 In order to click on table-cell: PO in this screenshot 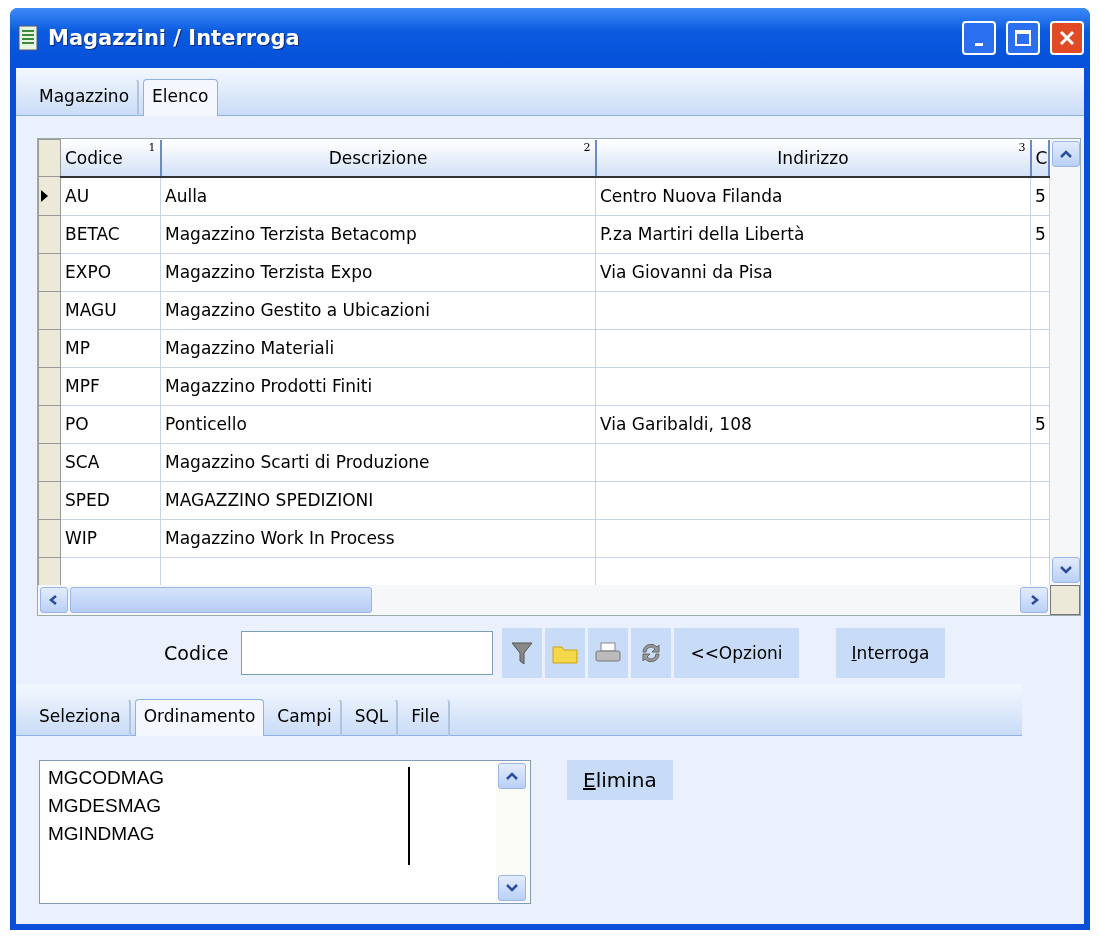, I will do `click(110, 424)`.